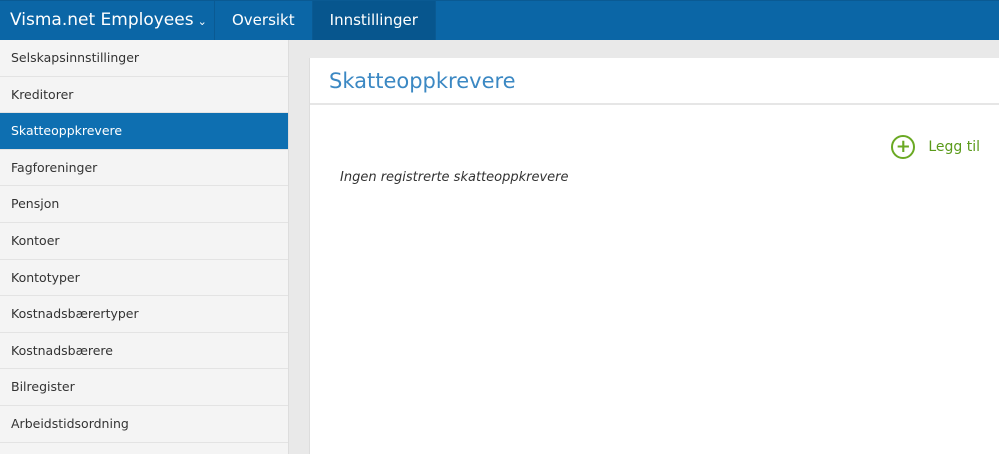 This screenshot has height=454, width=999. What do you see at coordinates (144, 204) in the screenshot?
I see `sidebar-item-pensjon: Pensjon` at bounding box center [144, 204].